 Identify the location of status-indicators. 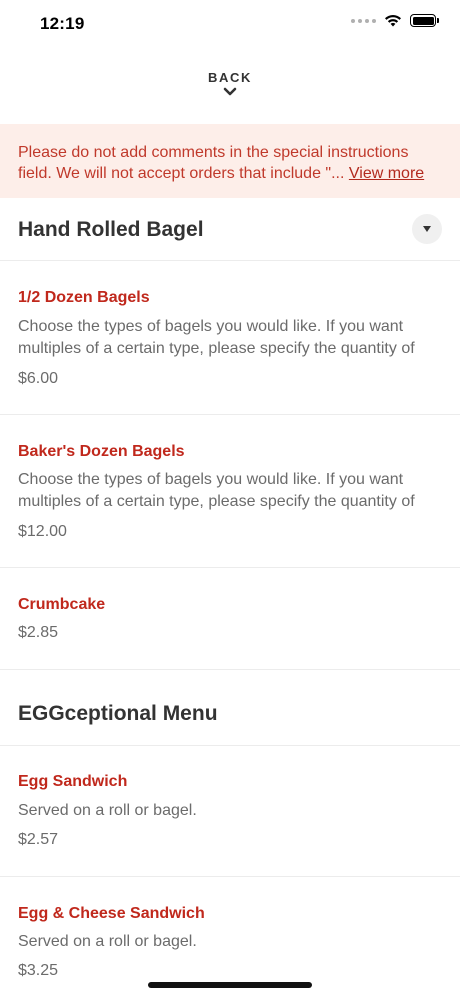
(395, 20).